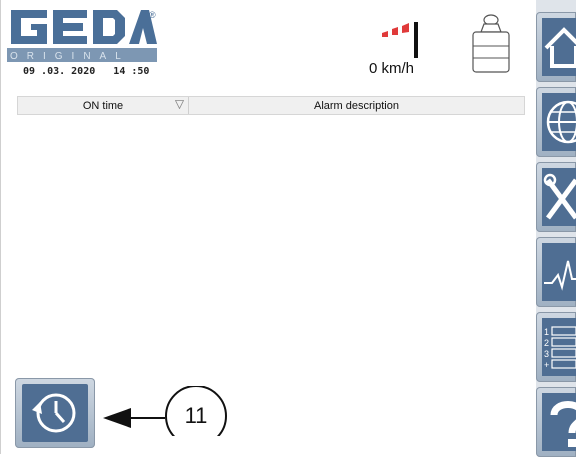  Describe the element at coordinates (491, 45) in the screenshot. I see `load-weight-icon` at that location.